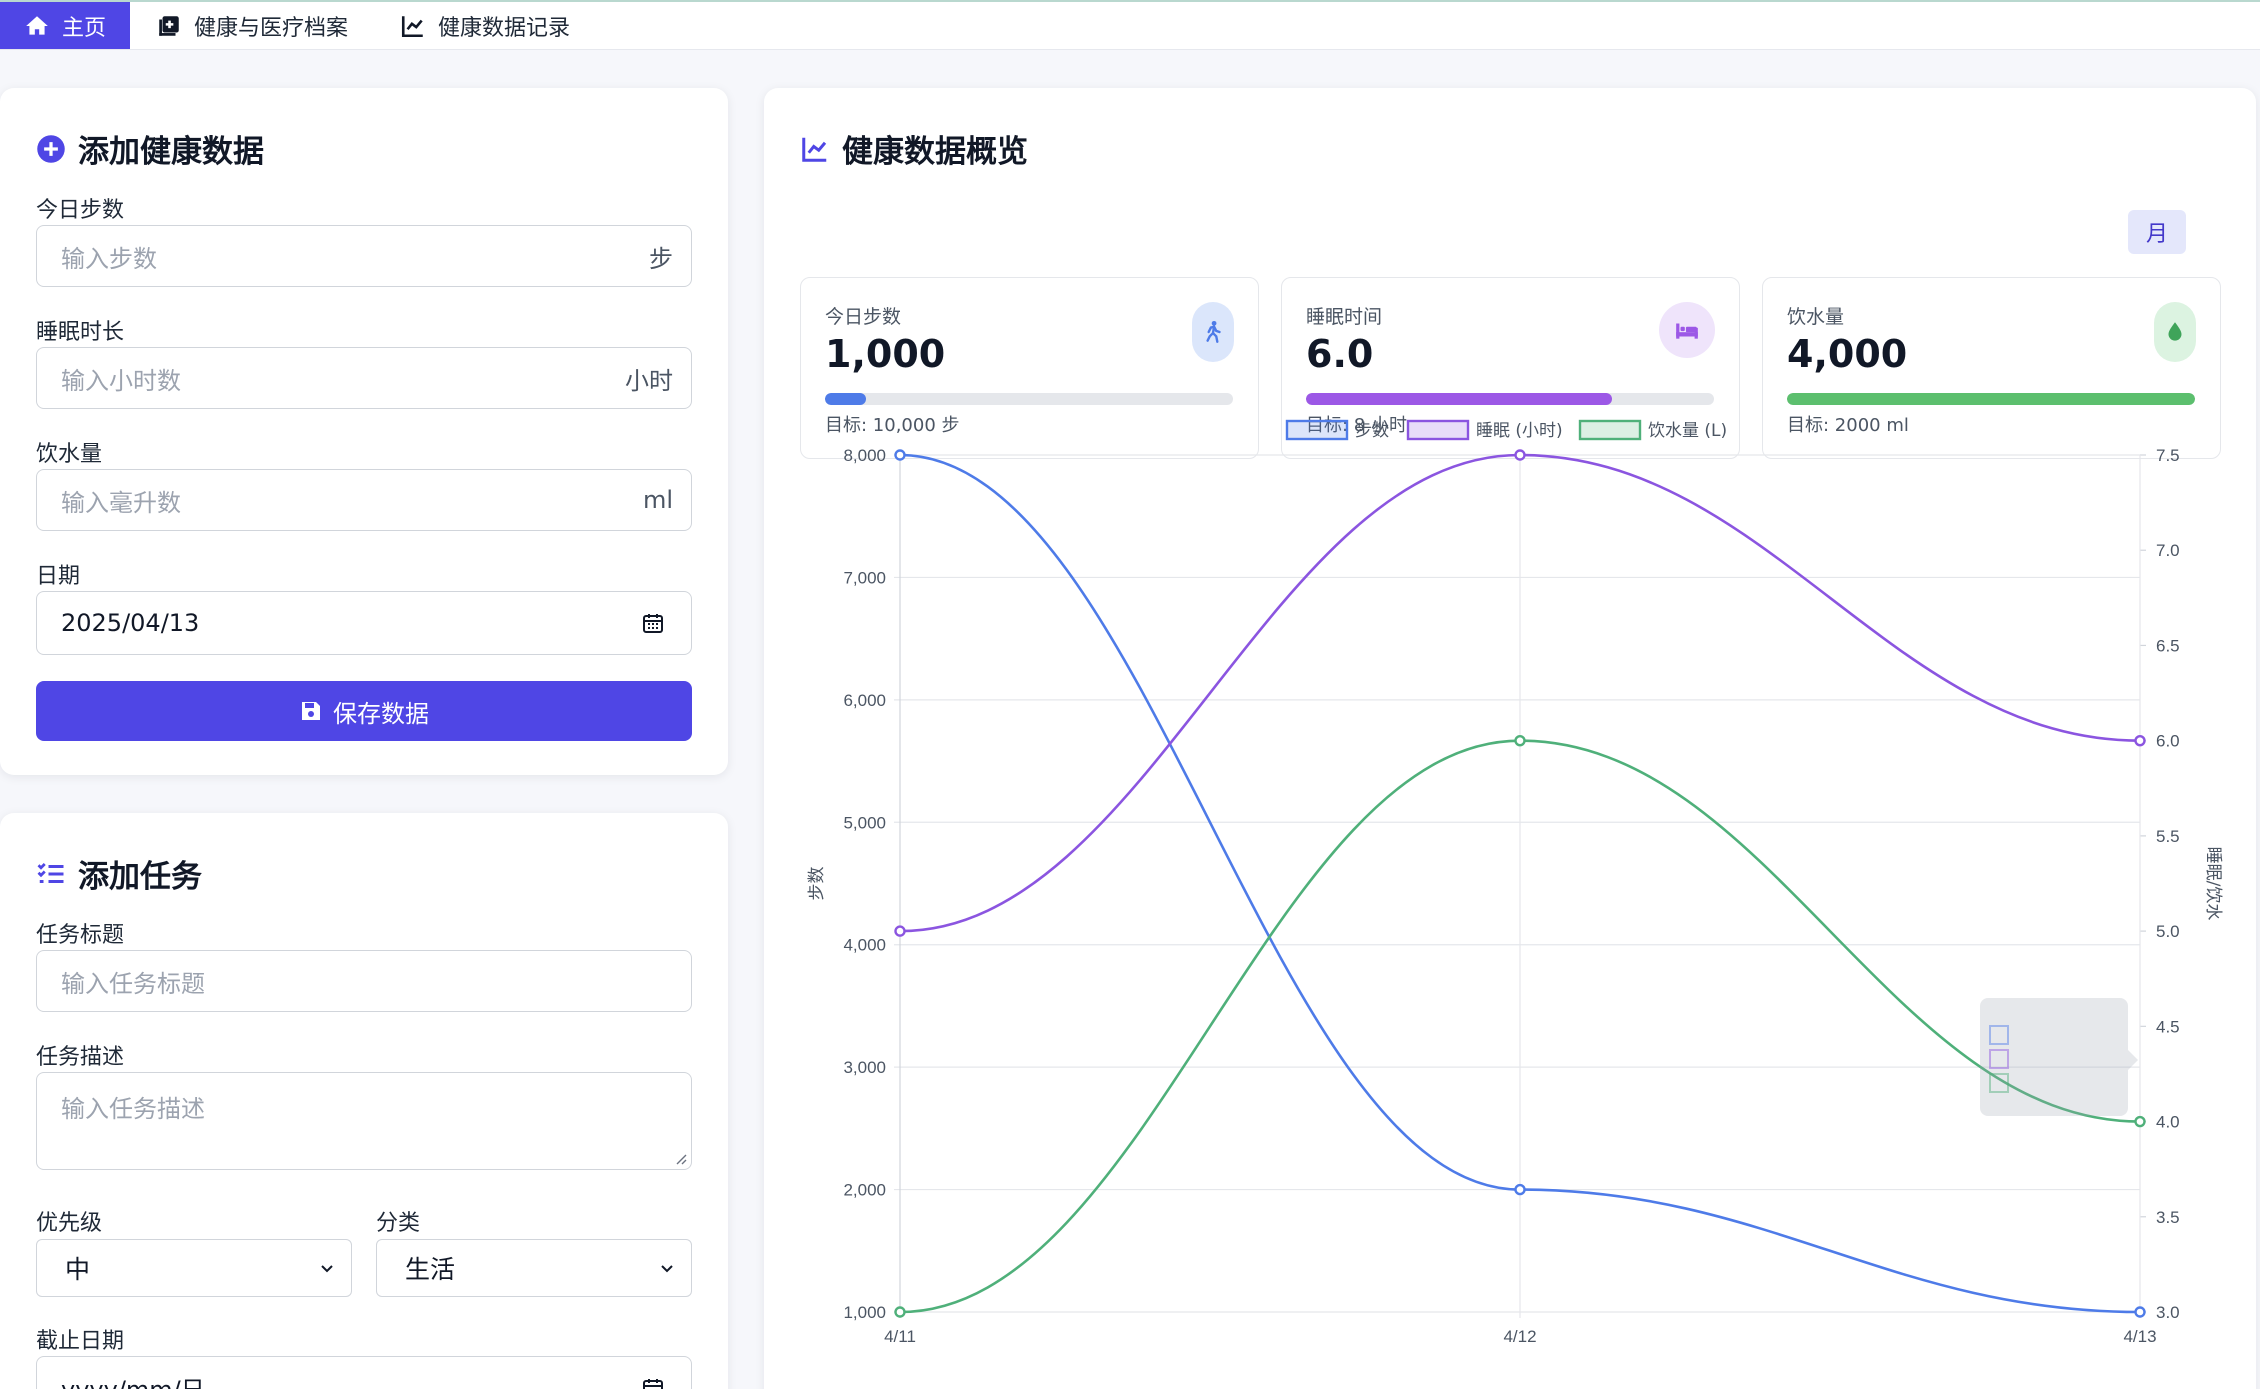  What do you see at coordinates (863, 317) in the screenshot?
I see `stat-label: 今日步数` at bounding box center [863, 317].